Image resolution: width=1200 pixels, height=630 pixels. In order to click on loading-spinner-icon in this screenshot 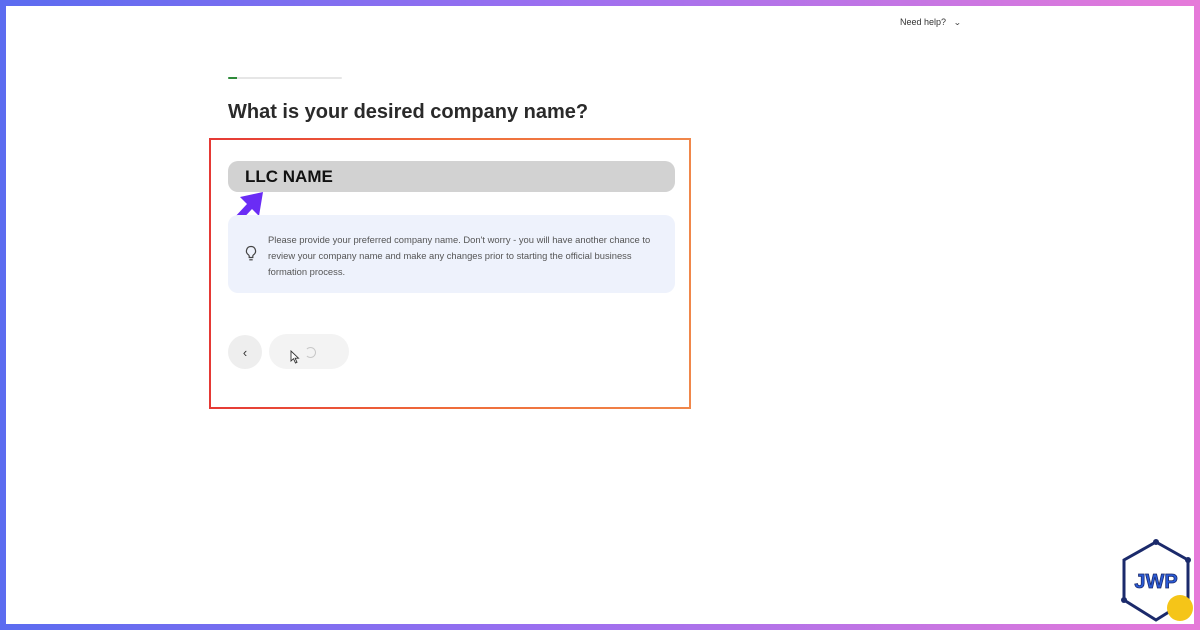, I will do `click(310, 352)`.